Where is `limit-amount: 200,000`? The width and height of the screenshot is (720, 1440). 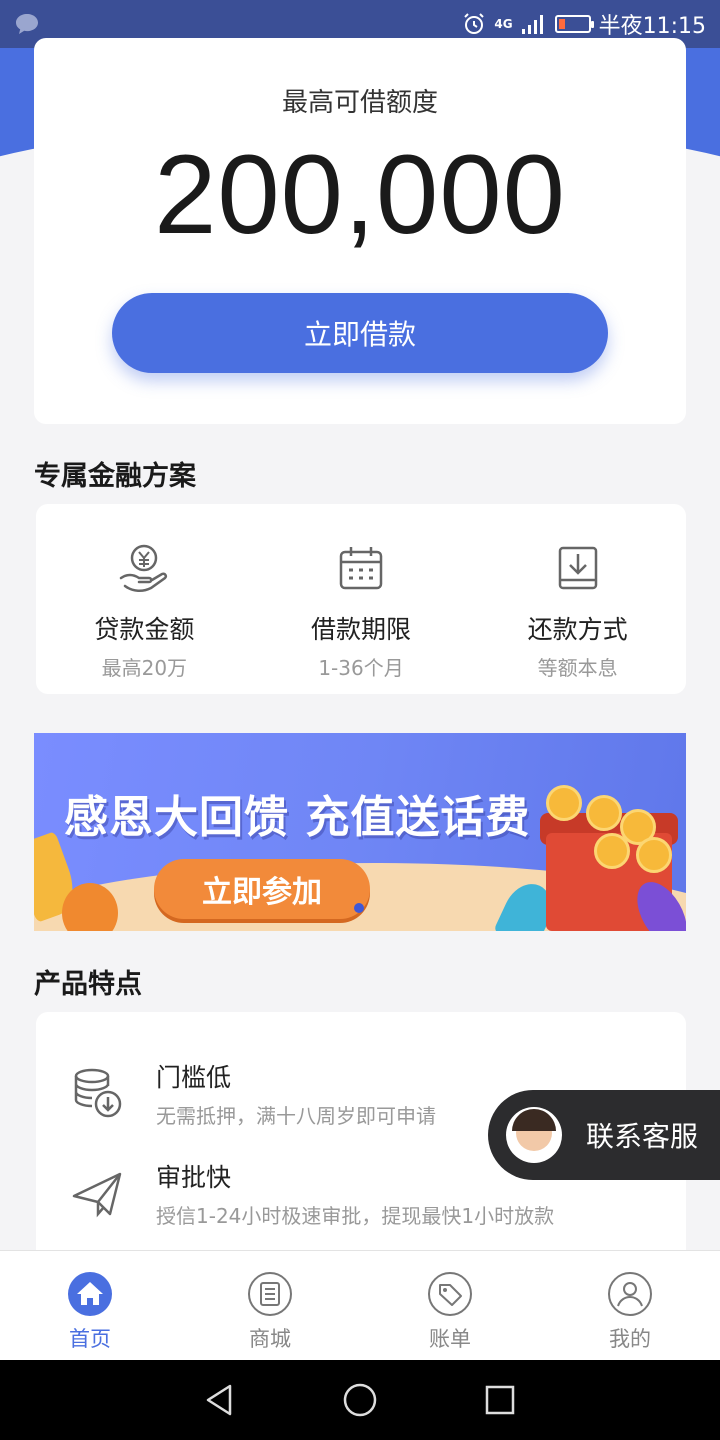
limit-amount: 200,000 is located at coordinates (360, 194).